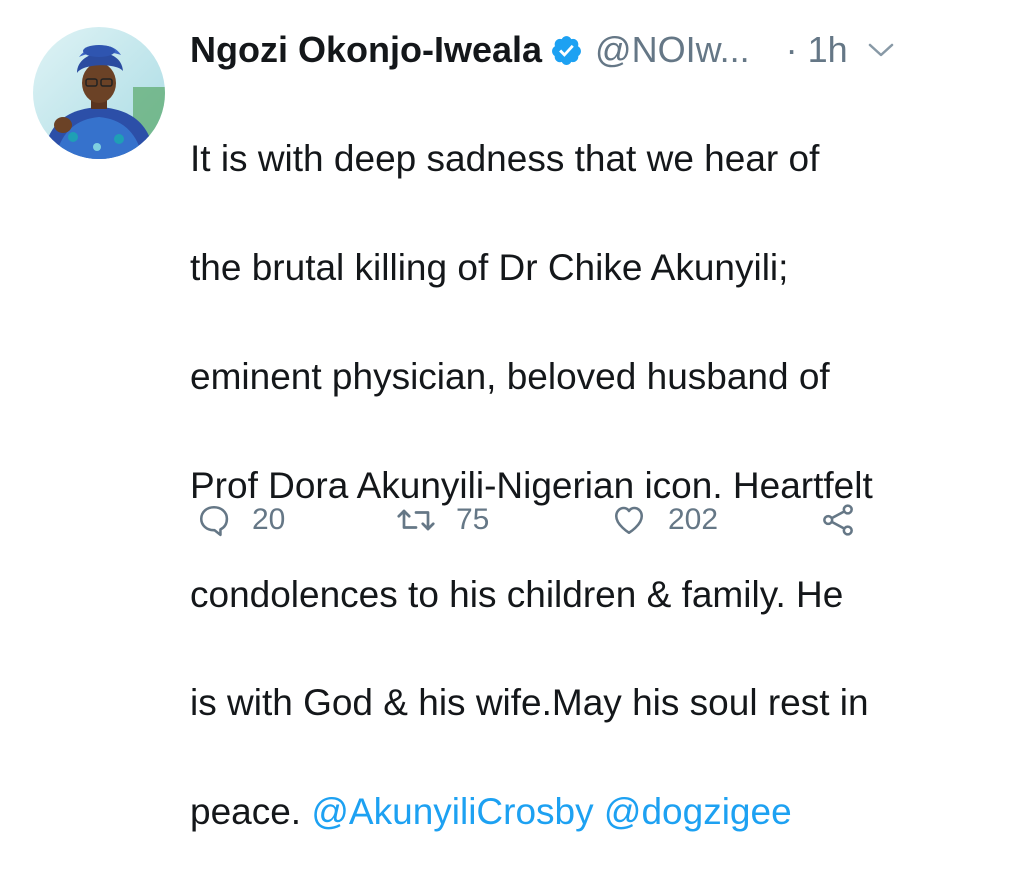  I want to click on like-button: 202, so click(664, 520).